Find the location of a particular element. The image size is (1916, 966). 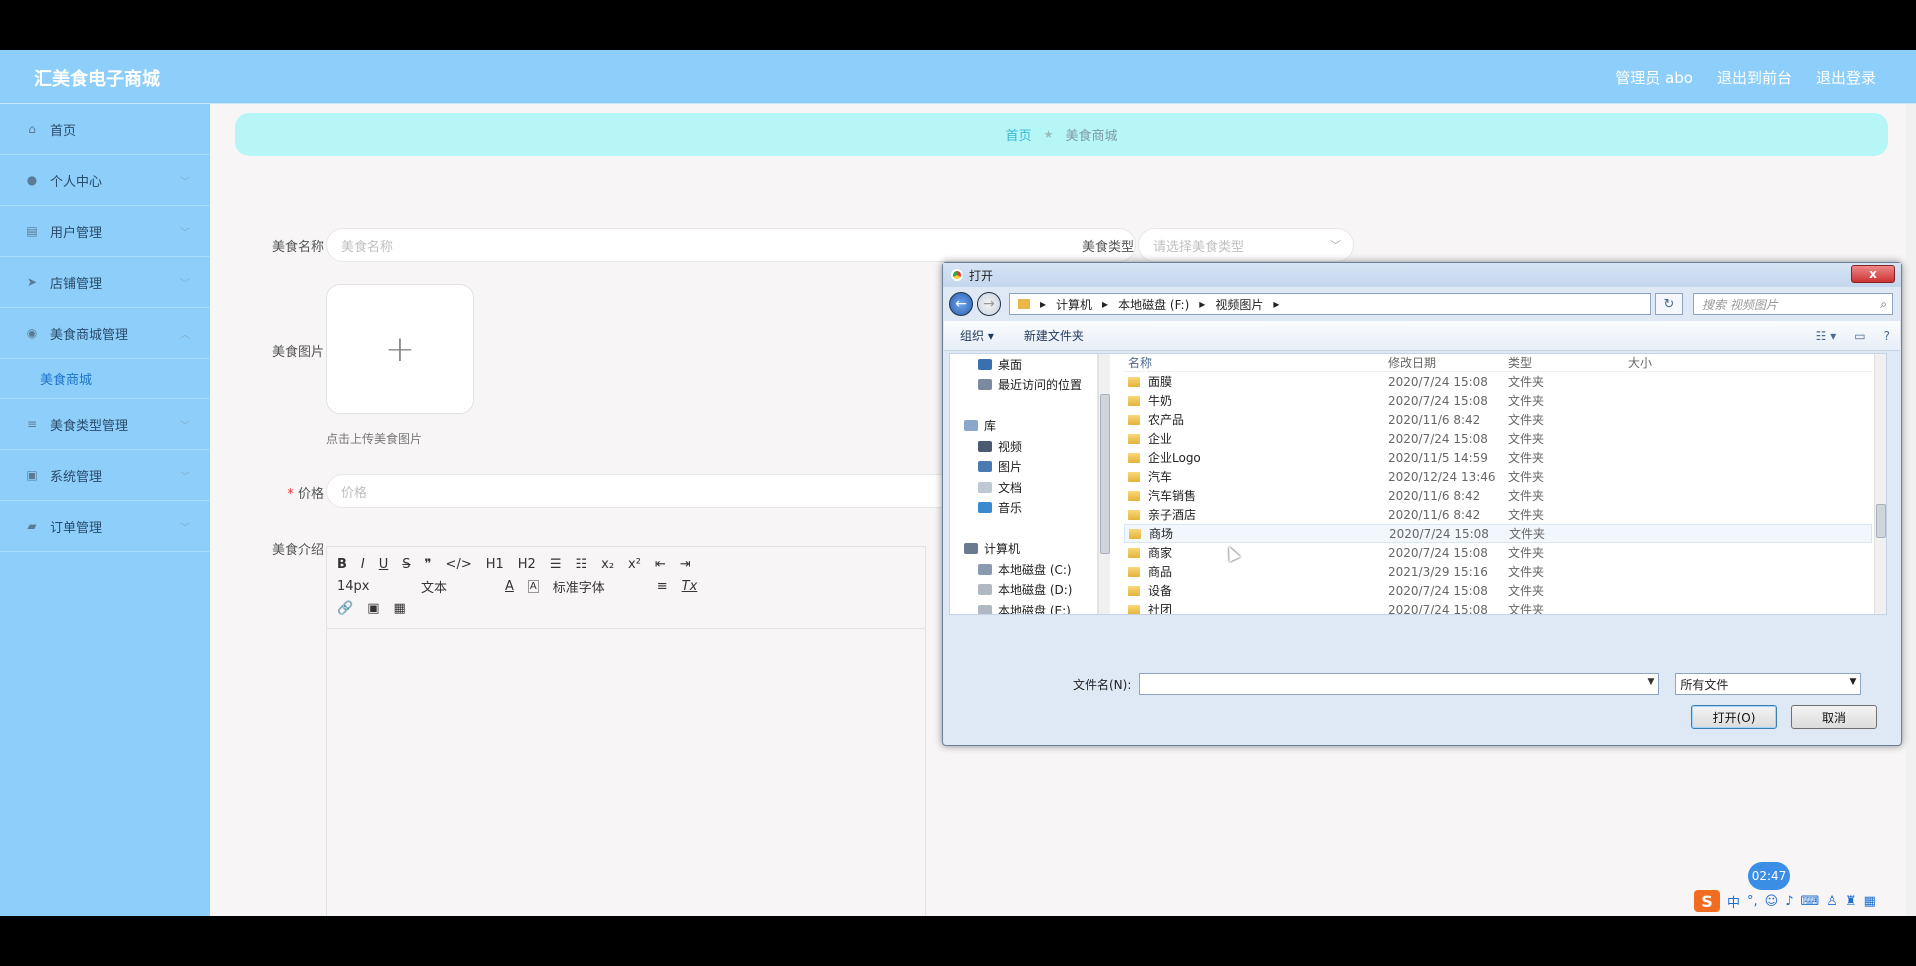

column-date: 修改日期 is located at coordinates (1448, 362).